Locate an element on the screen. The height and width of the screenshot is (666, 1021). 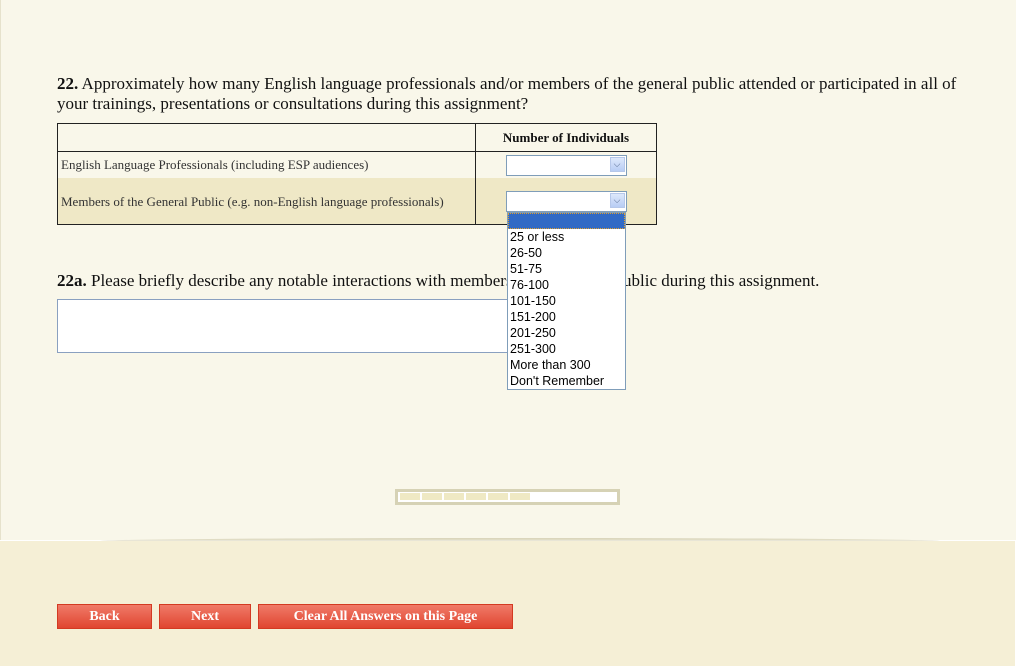
notable-interactions-textarea is located at coordinates (282, 326).